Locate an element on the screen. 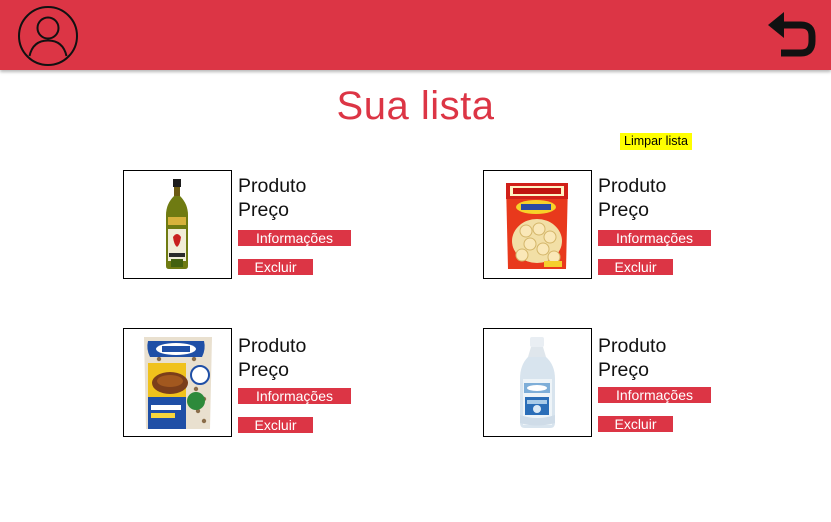 The height and width of the screenshot is (522, 831). back-button is located at coordinates (792, 34).